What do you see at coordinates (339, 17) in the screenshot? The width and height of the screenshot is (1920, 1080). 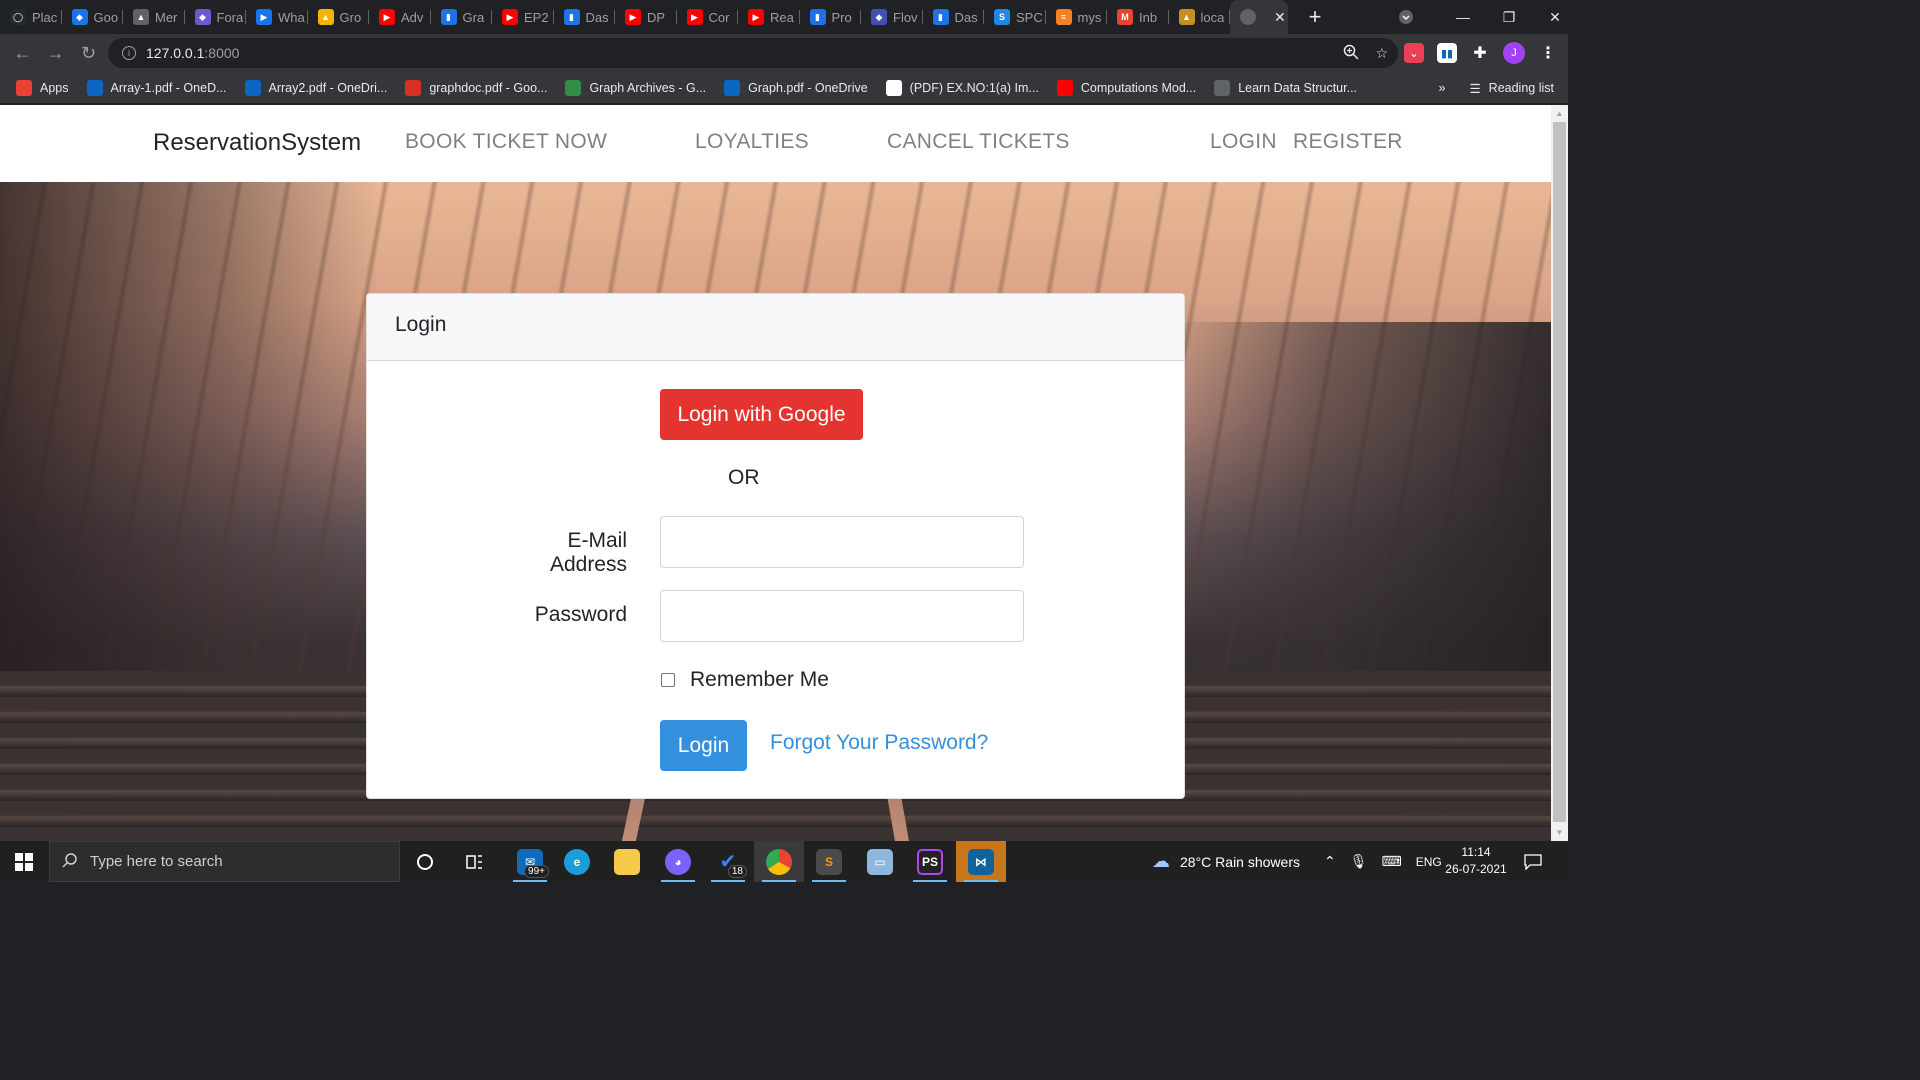 I see `browser-tab: ▲ Gro` at bounding box center [339, 17].